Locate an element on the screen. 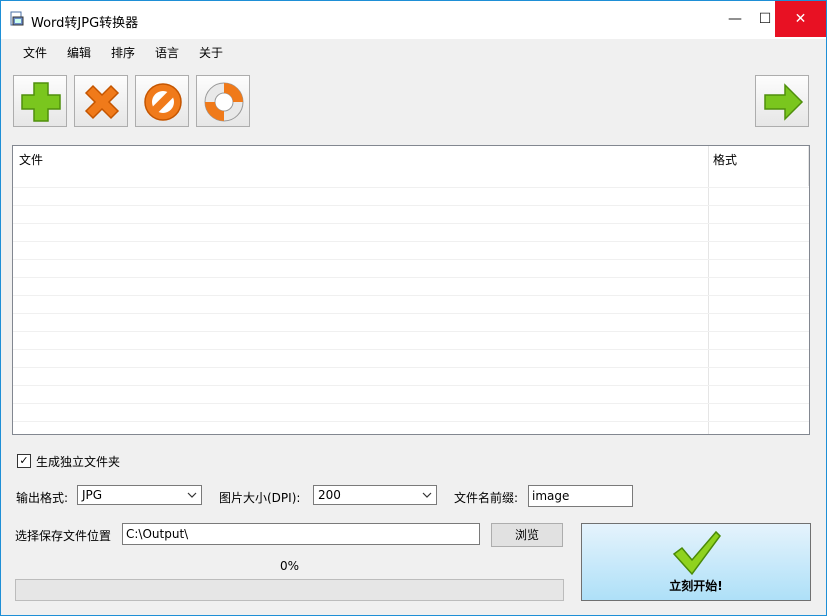 The height and width of the screenshot is (616, 827). start-label: 立刻开始! is located at coordinates (696, 586).